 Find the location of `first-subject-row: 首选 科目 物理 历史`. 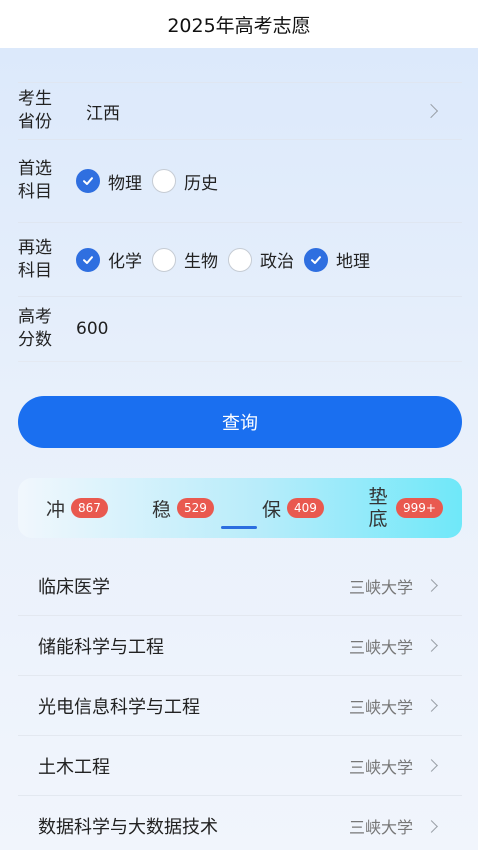

first-subject-row: 首选 科目 物理 历史 is located at coordinates (240, 181).